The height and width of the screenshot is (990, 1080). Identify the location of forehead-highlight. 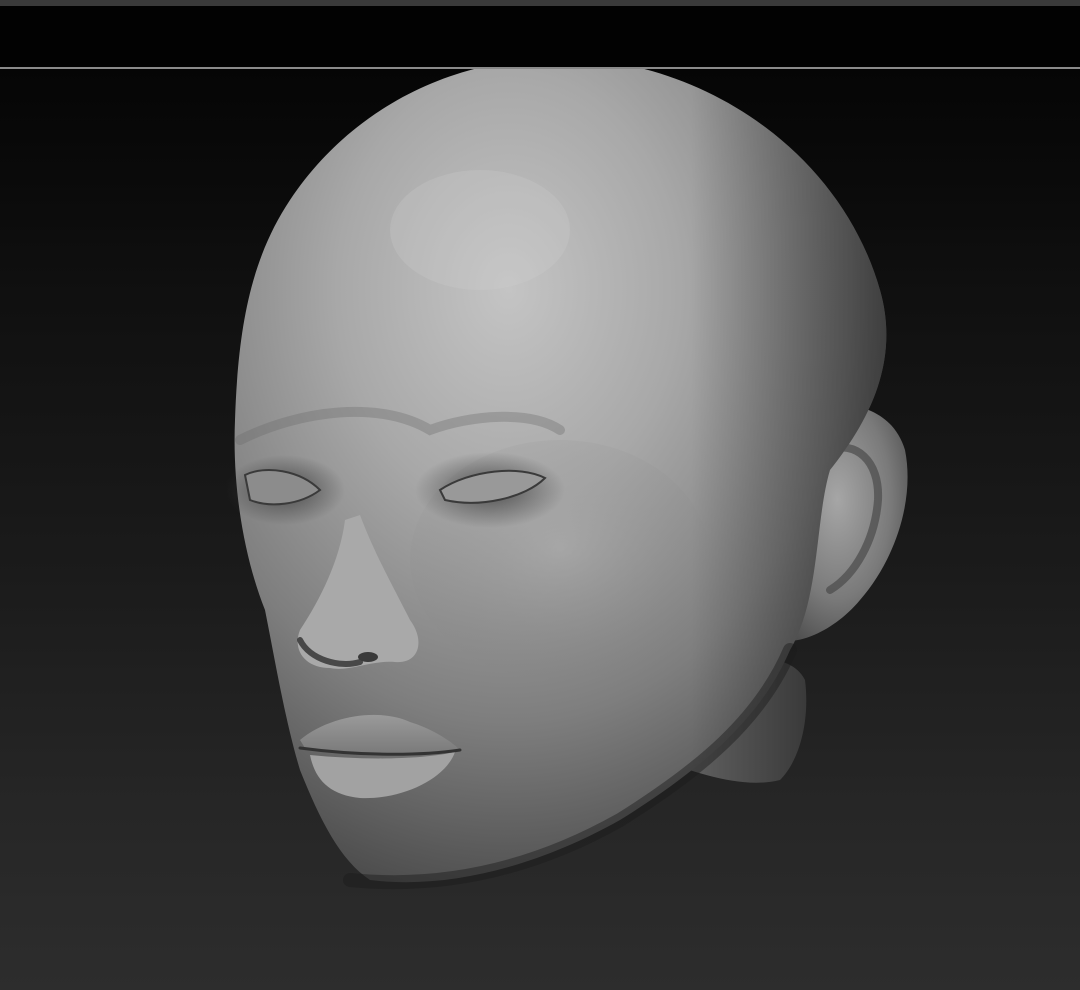
(480, 230).